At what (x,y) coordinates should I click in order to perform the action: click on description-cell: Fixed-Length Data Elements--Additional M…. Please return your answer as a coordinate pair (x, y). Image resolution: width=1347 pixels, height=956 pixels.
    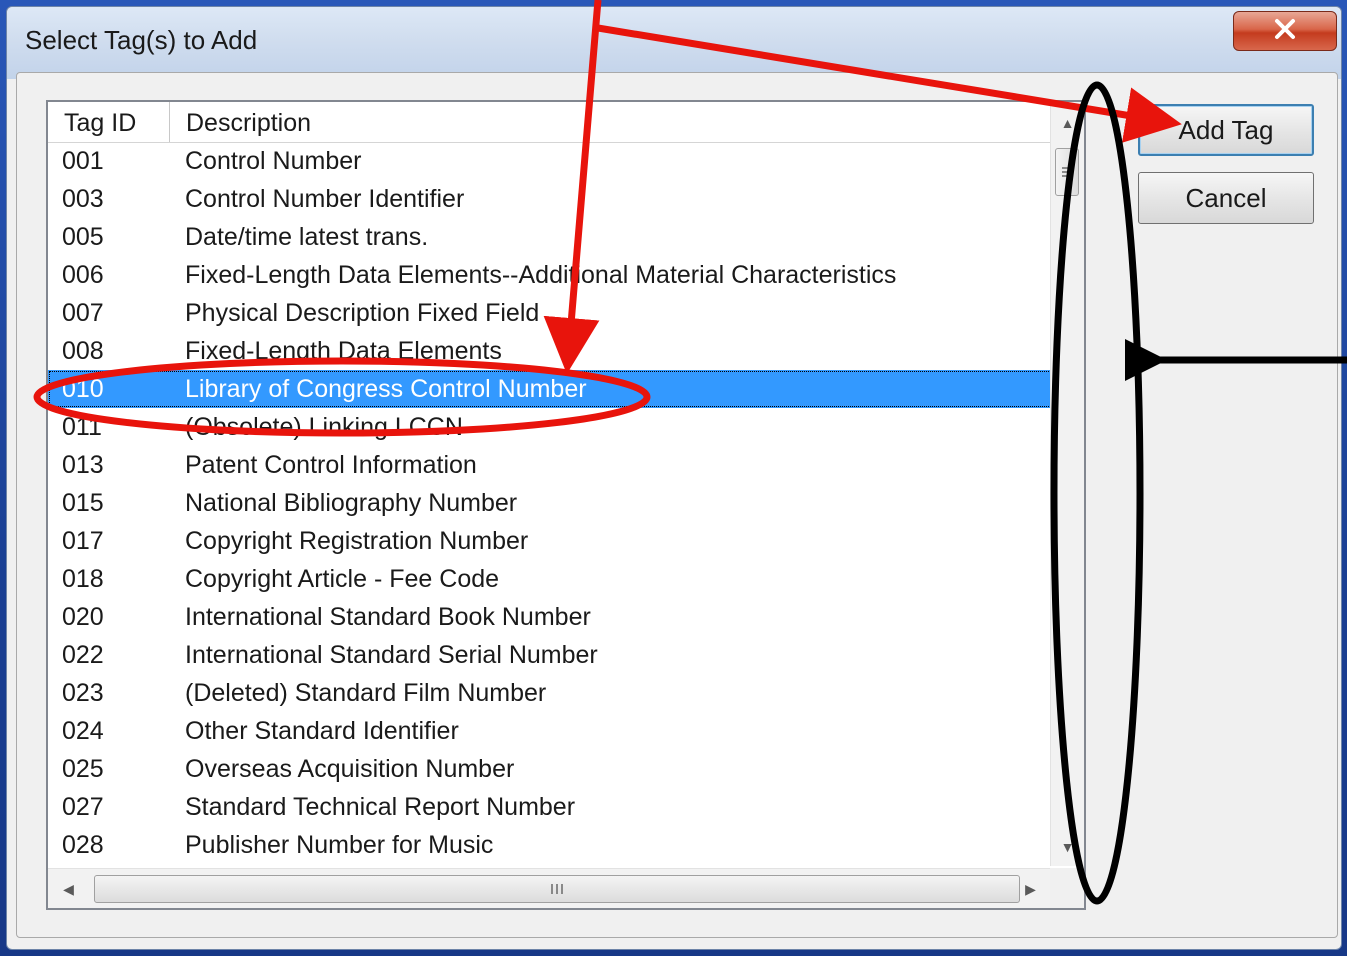
    Looking at the image, I should click on (541, 275).